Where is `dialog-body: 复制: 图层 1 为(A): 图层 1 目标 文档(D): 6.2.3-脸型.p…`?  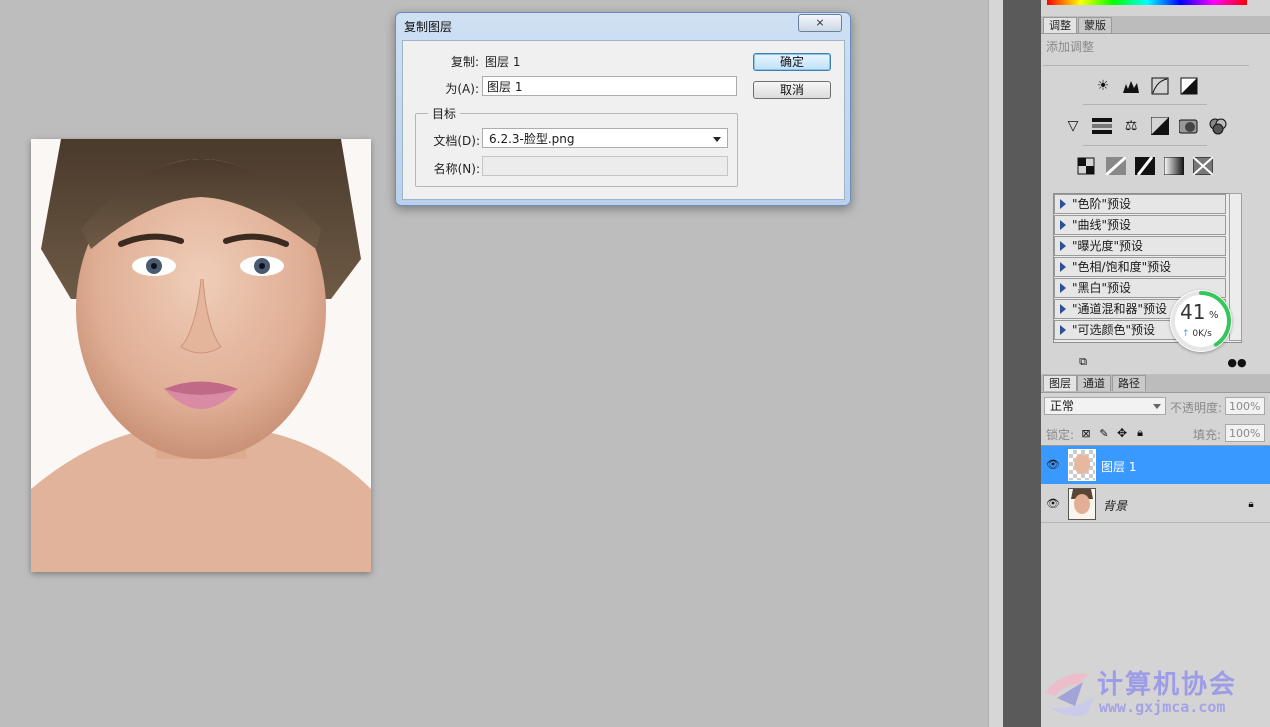
dialog-body: 复制: 图层 1 为(A): 图层 1 目标 文档(D): 6.2.3-脸型.p… is located at coordinates (623, 120).